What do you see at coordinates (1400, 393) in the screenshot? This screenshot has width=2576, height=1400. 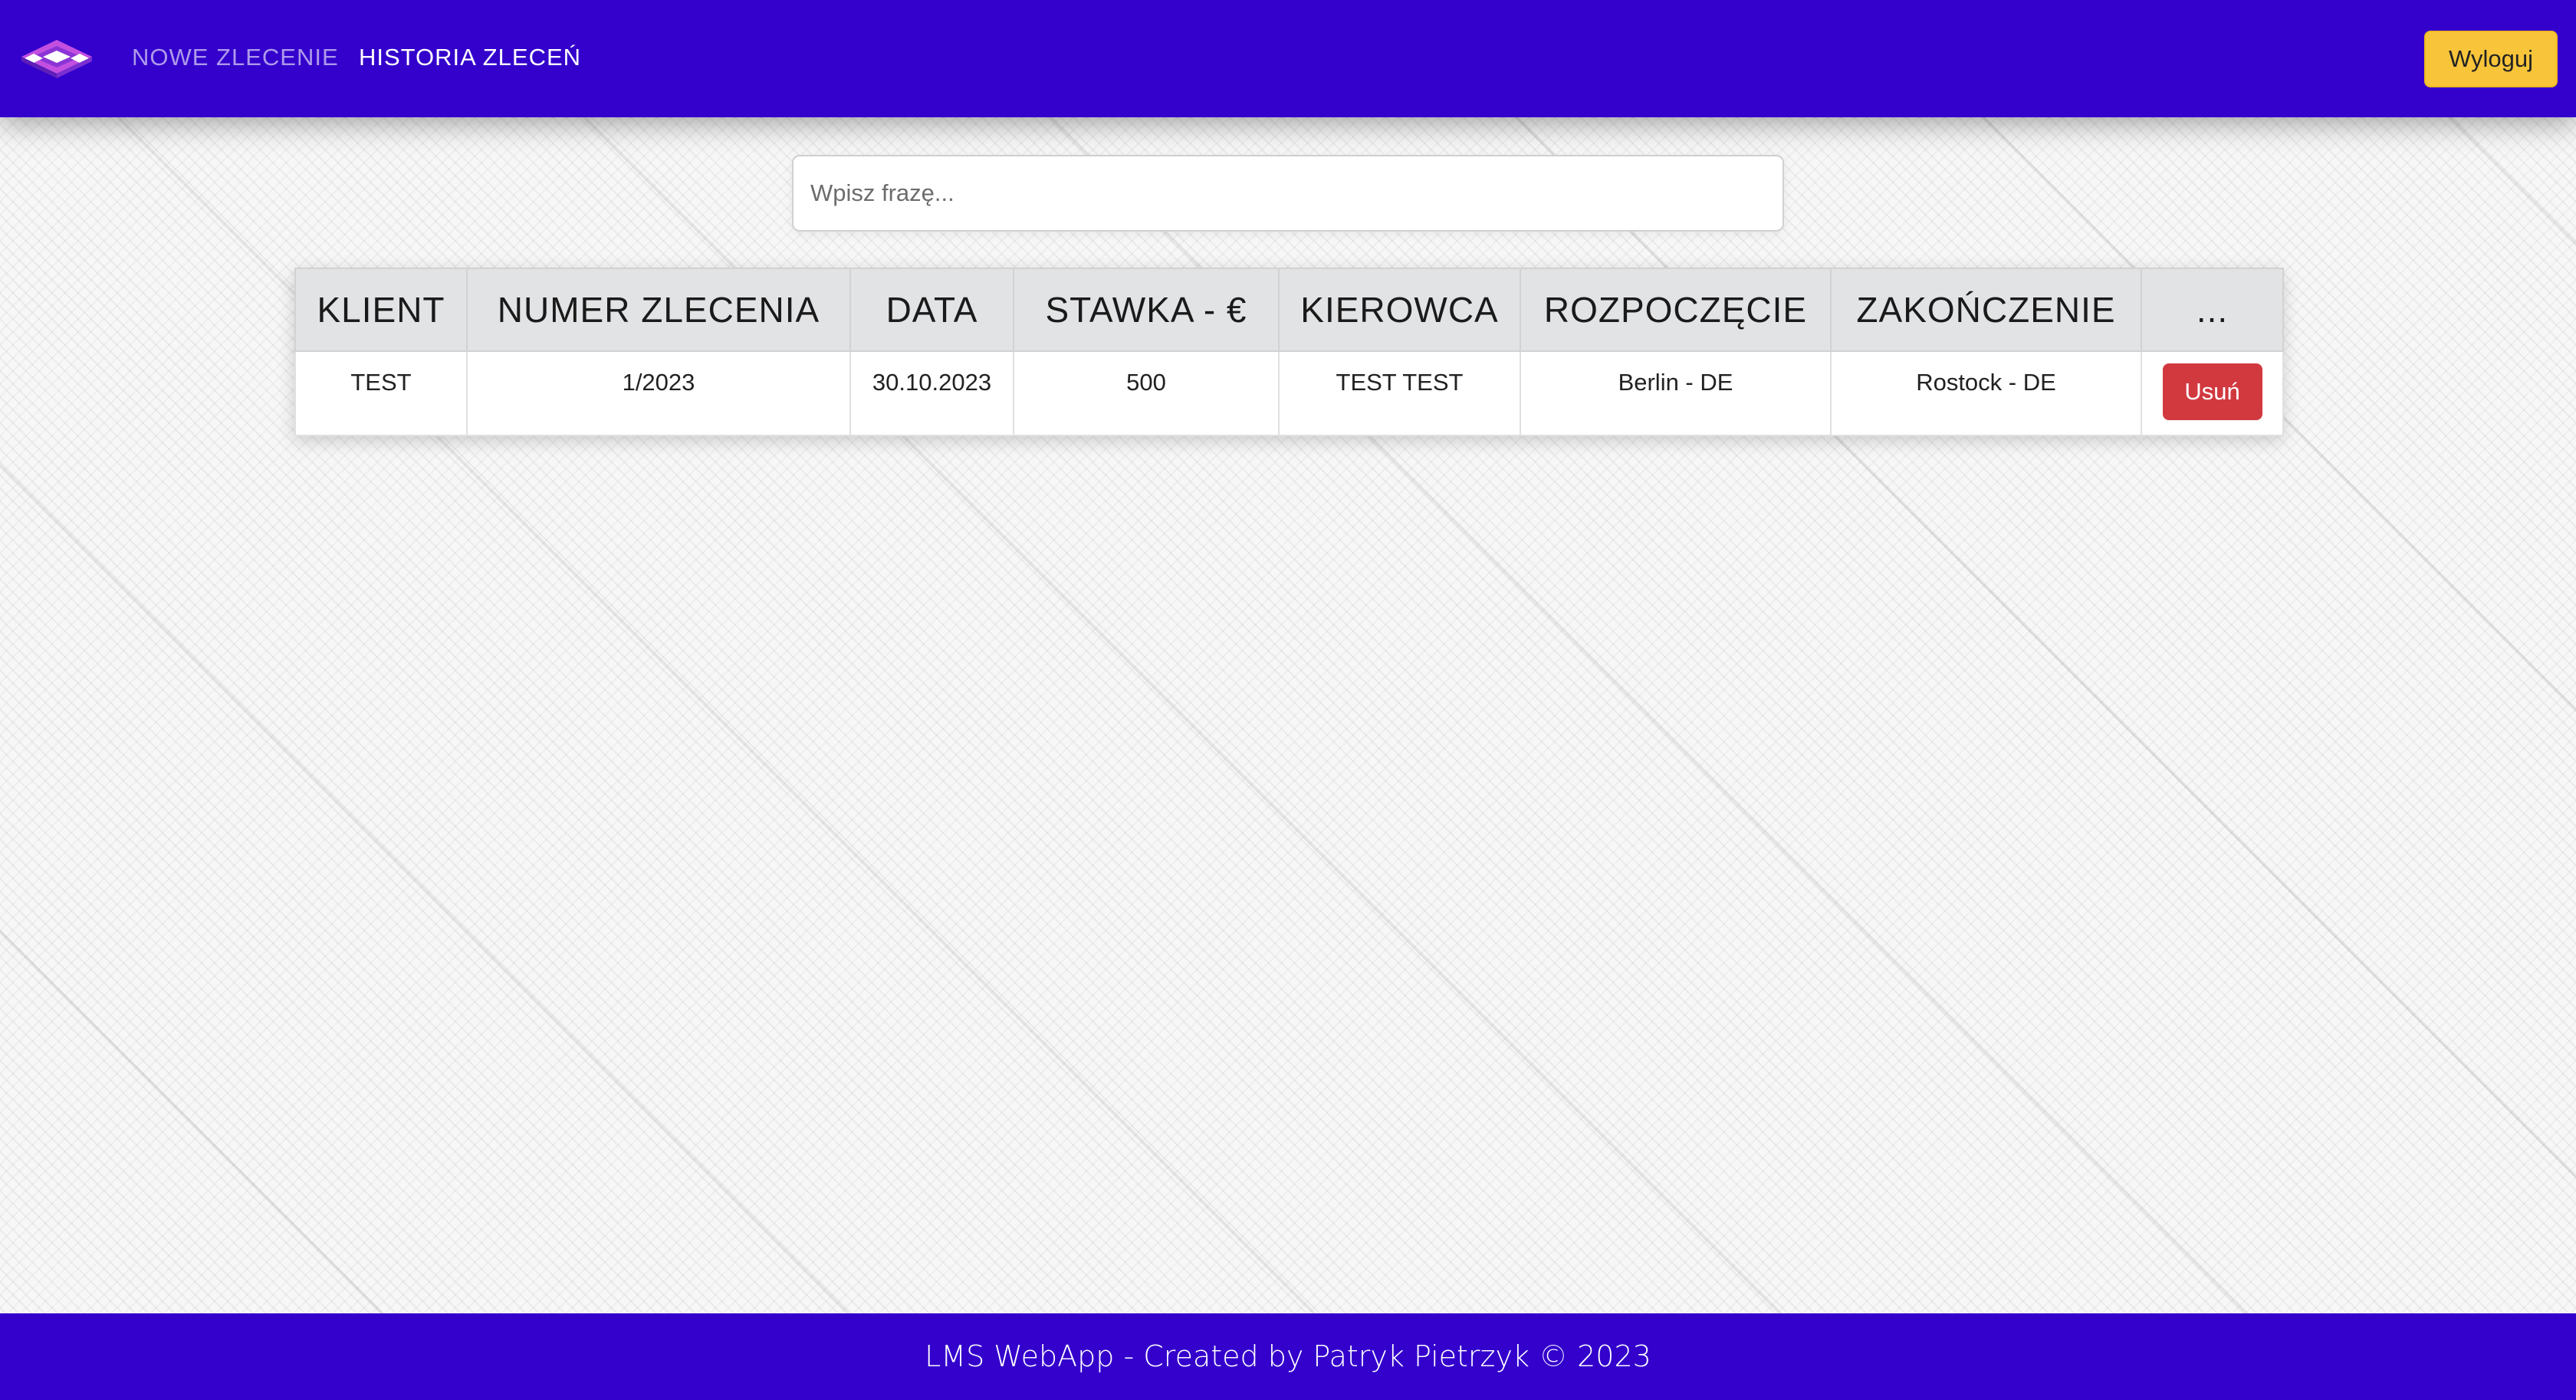 I see `cell-driver: TEST TEST` at bounding box center [1400, 393].